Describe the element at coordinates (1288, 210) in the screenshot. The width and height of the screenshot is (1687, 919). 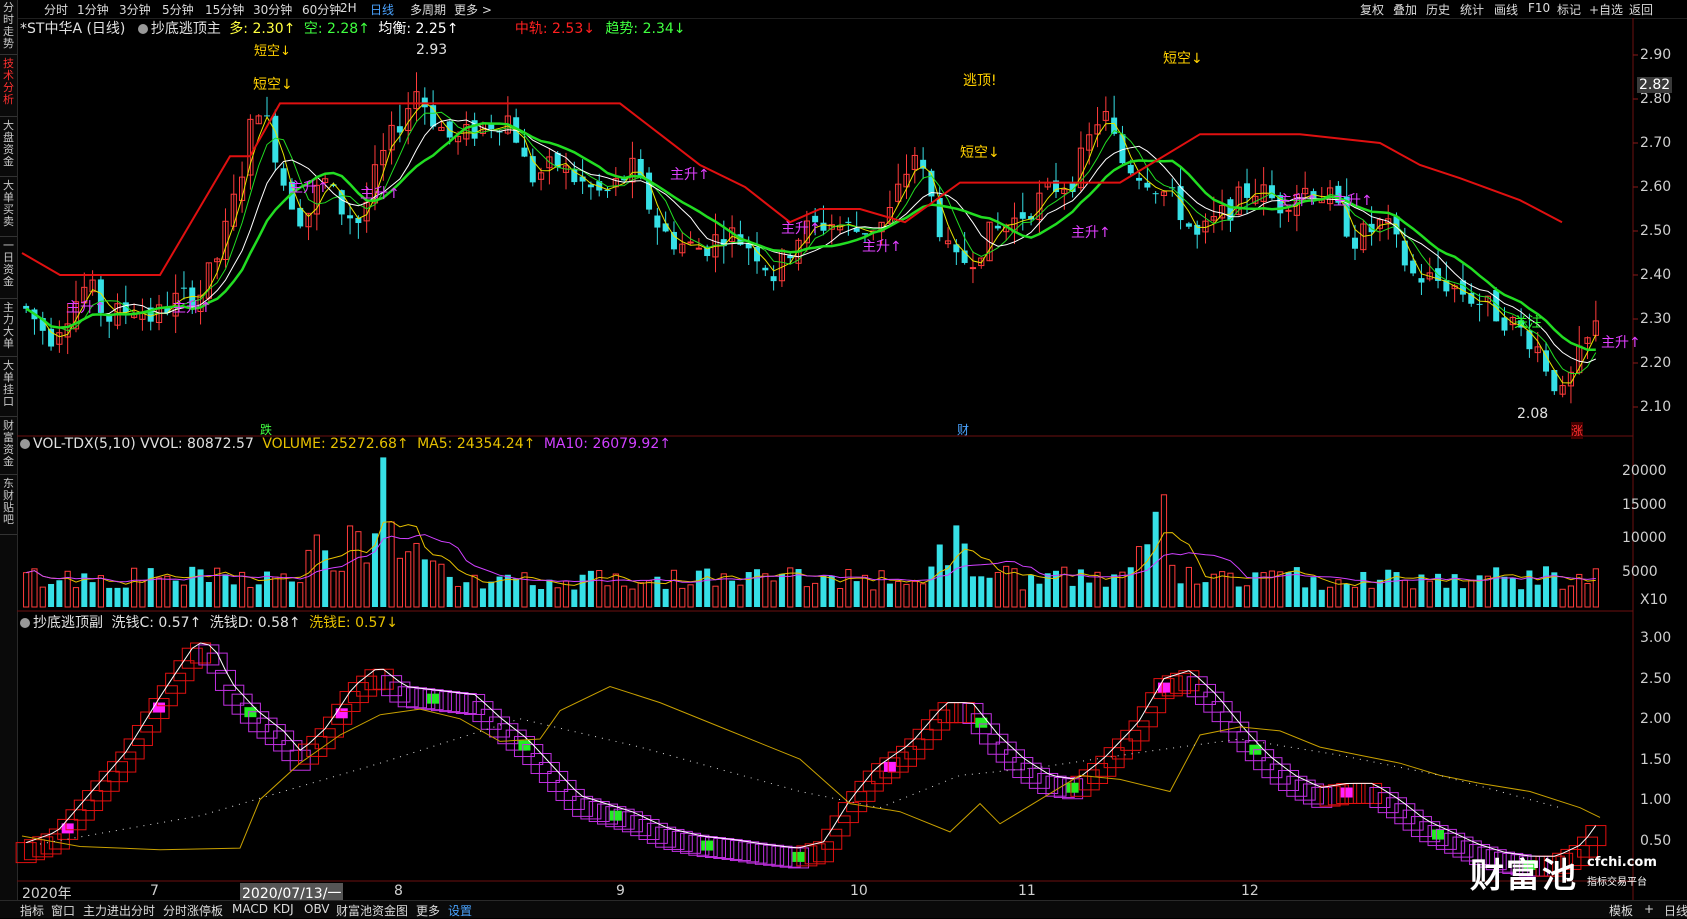
I see `candle-body-up` at that location.